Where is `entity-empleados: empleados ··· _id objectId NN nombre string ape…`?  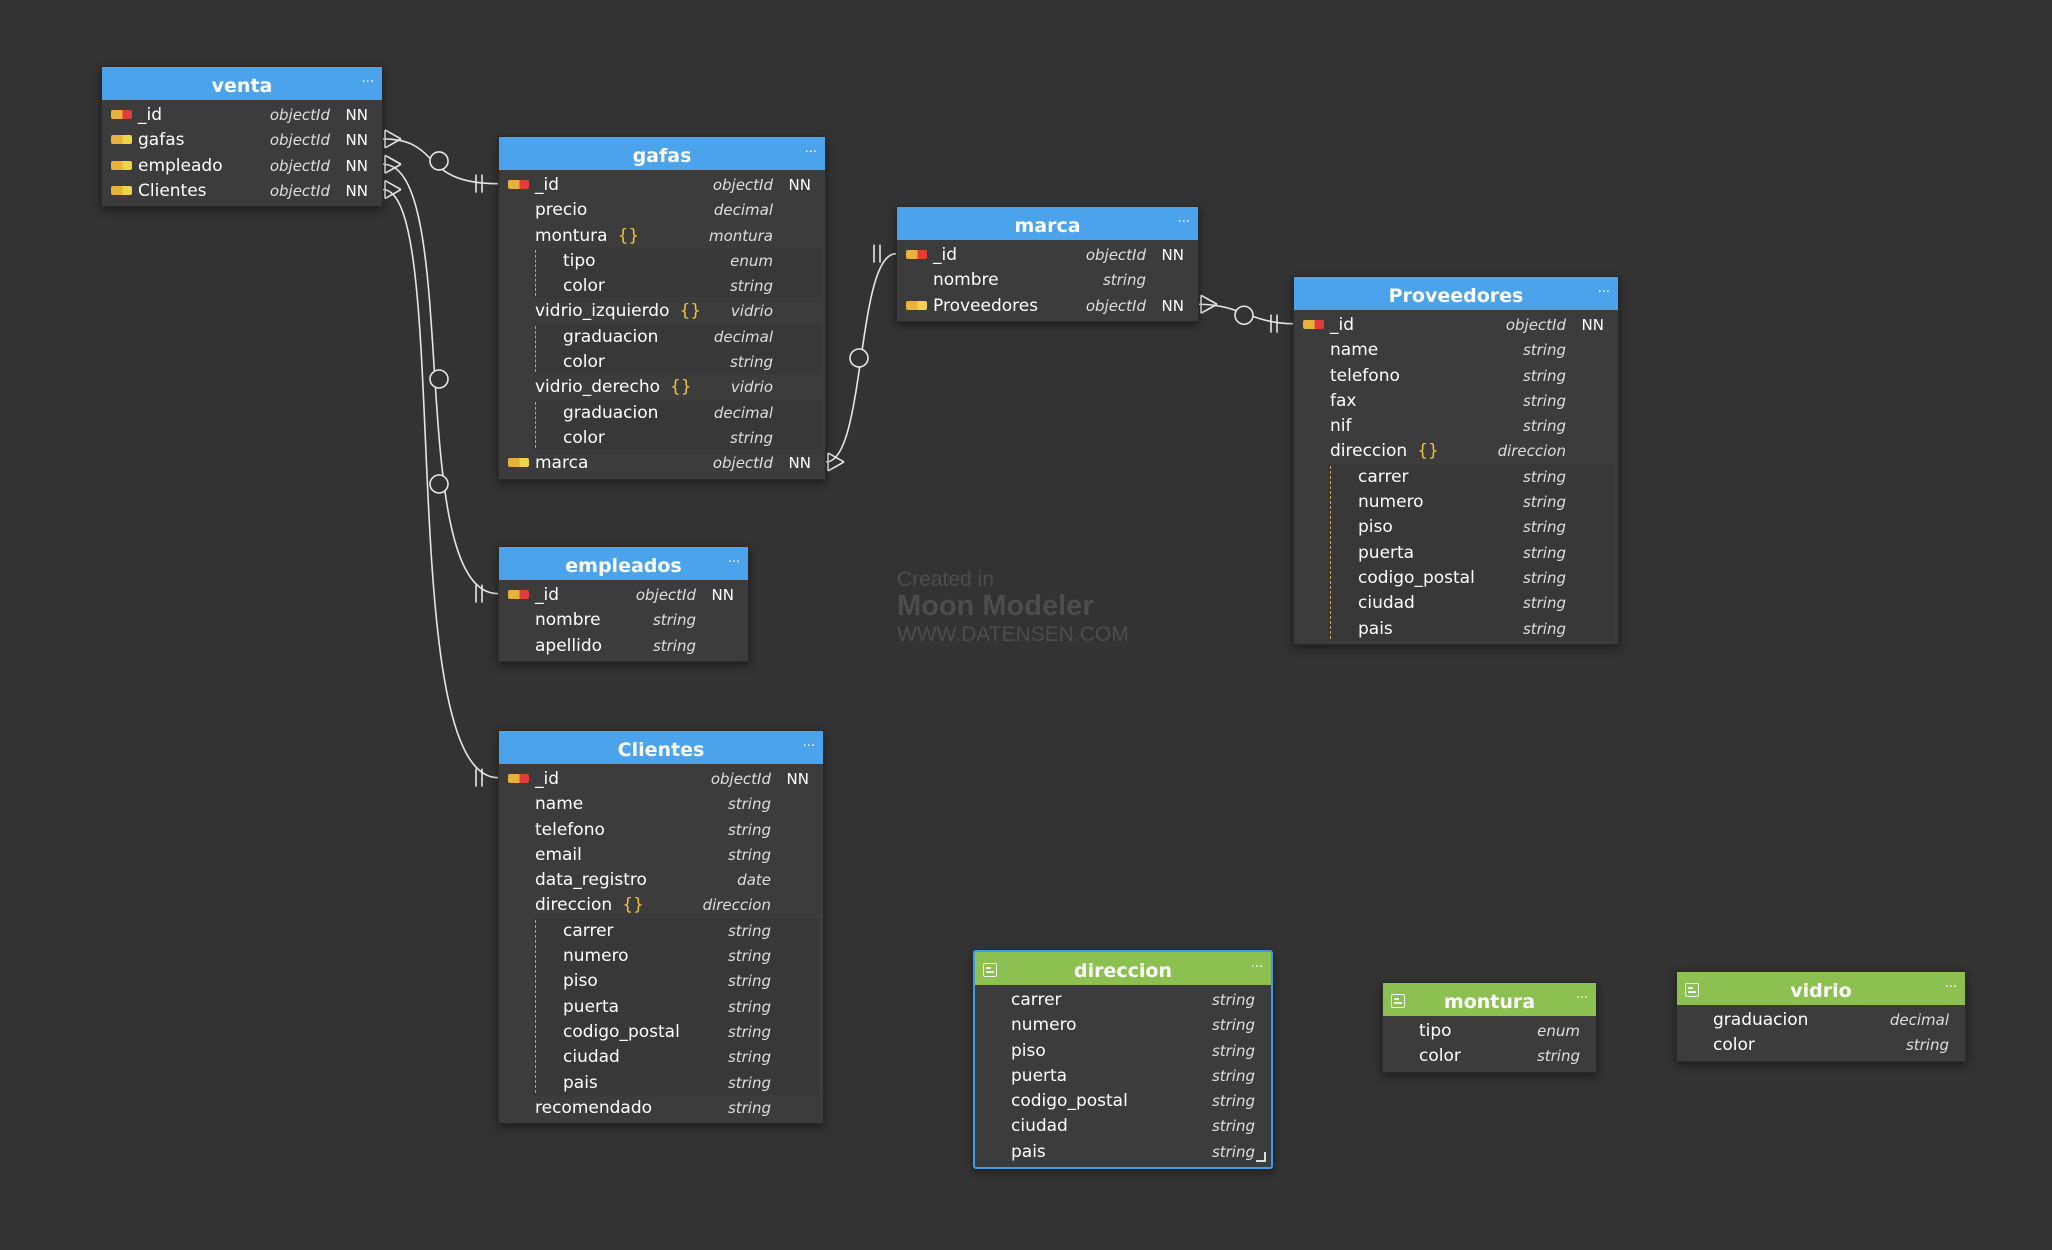 entity-empleados: empleados ··· _id objectId NN nombre string ape… is located at coordinates (623, 604).